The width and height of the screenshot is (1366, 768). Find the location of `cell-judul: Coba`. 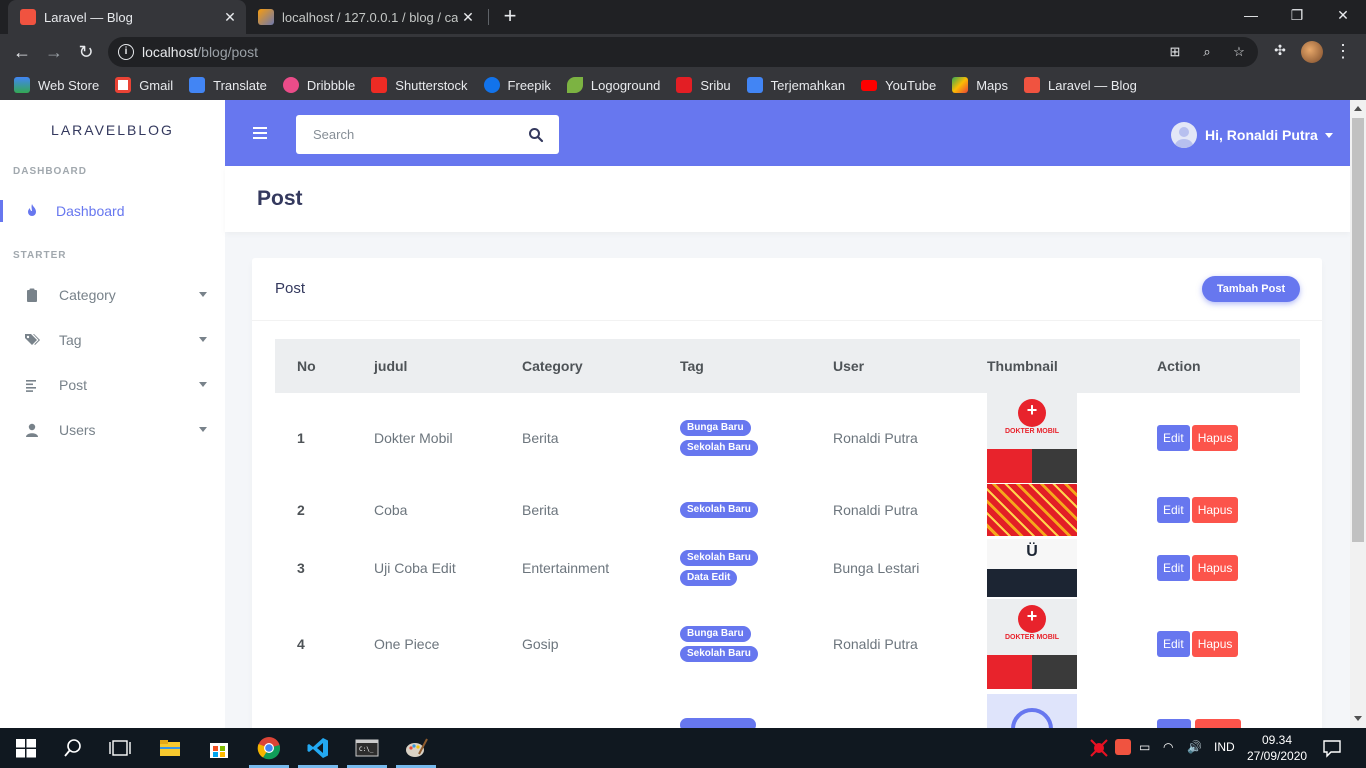

cell-judul: Coba is located at coordinates (391, 510).